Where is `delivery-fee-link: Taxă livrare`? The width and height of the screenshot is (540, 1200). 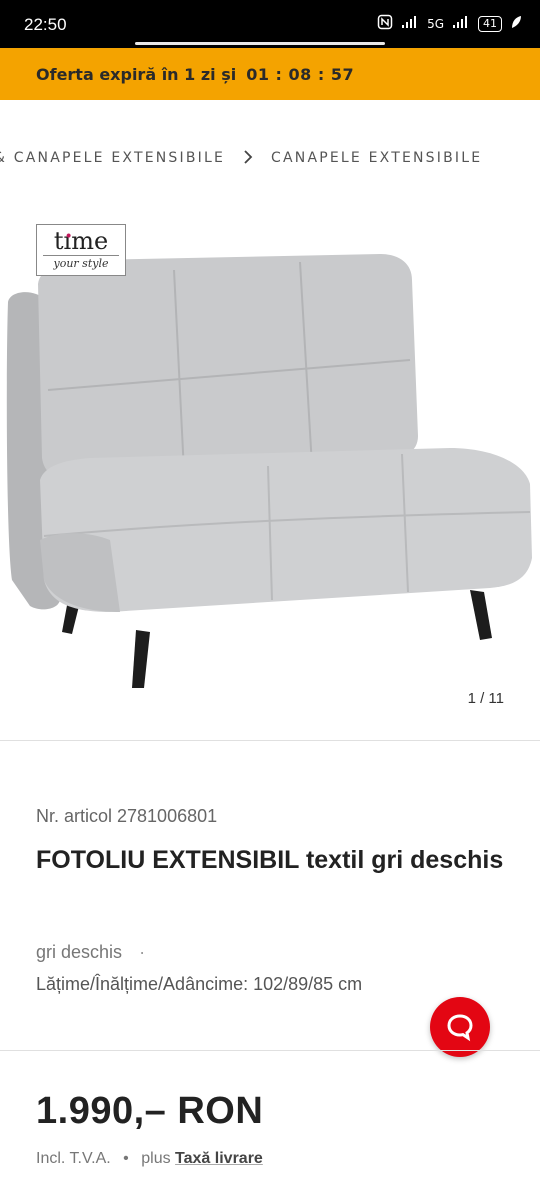
delivery-fee-link: Taxă livrare is located at coordinates (219, 1158).